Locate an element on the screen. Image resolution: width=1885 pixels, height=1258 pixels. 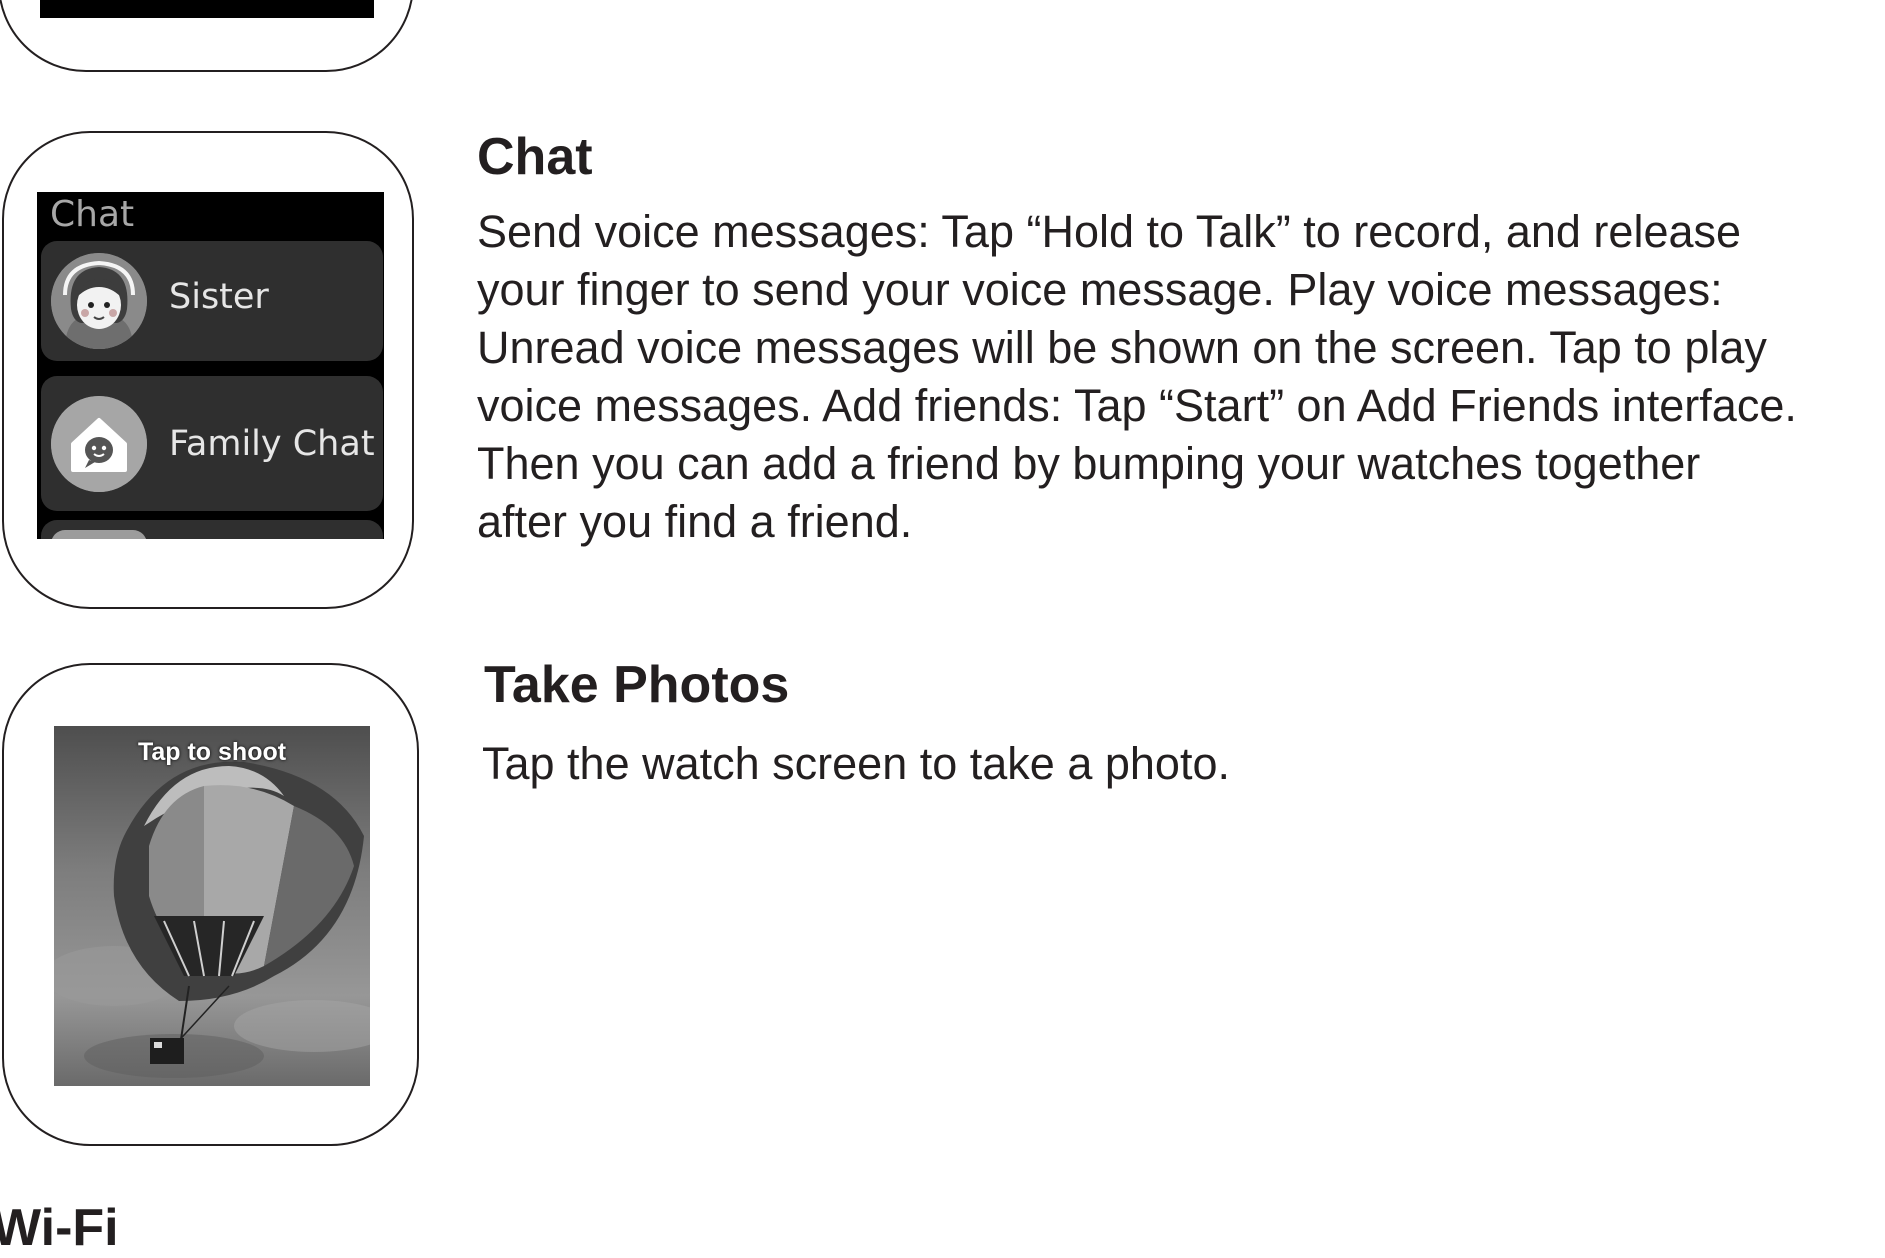
chat-section-heading: Chat is located at coordinates (535, 157).